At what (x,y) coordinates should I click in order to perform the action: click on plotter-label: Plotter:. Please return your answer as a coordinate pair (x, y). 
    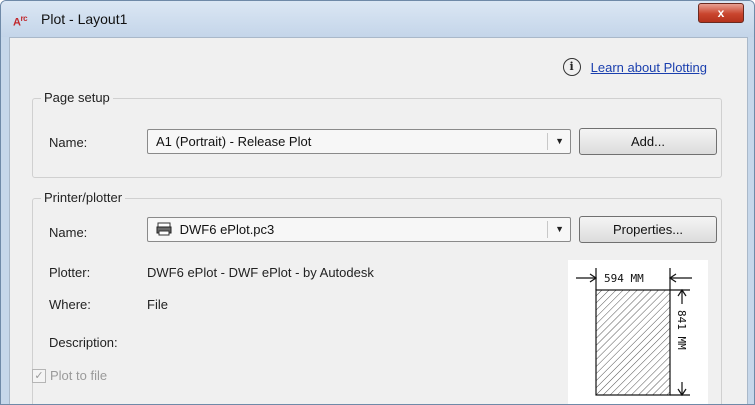
    Looking at the image, I should click on (70, 272).